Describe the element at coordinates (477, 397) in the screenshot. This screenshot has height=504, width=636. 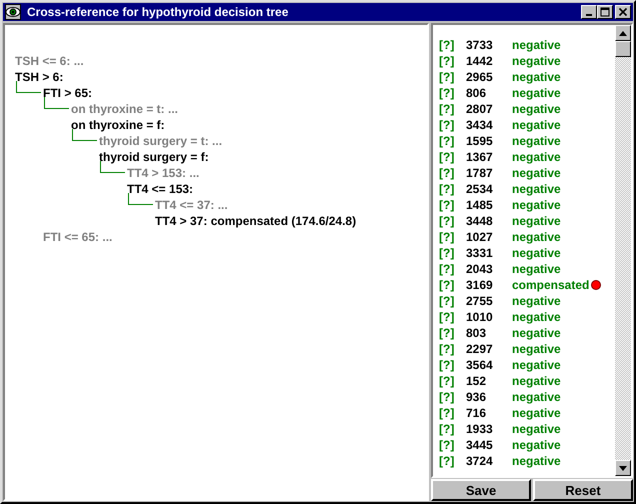
I see `case-number: 936` at that location.